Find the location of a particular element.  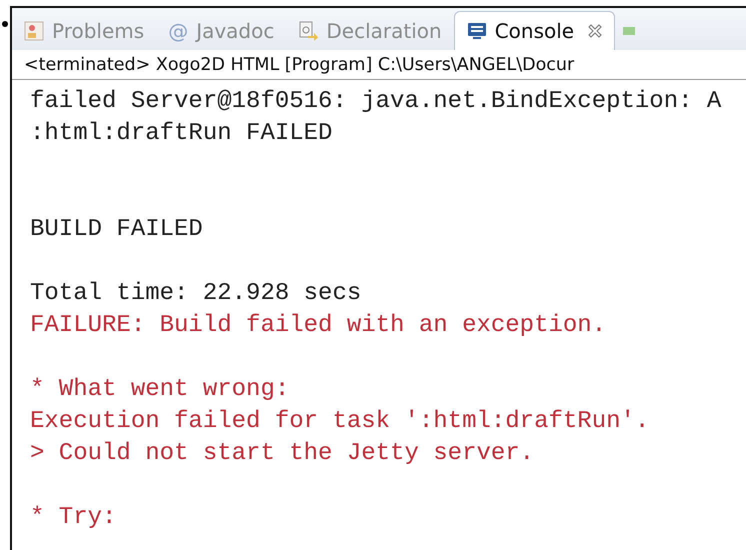

error-line: * Try: is located at coordinates (74, 518).